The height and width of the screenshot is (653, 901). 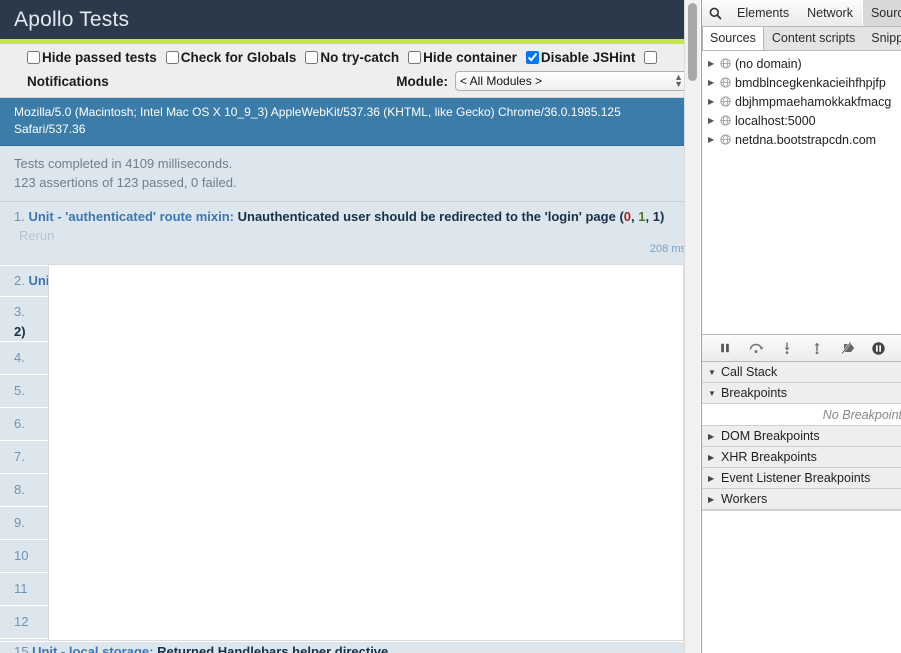 I want to click on notifications-label: Notifications, so click(x=68, y=81).